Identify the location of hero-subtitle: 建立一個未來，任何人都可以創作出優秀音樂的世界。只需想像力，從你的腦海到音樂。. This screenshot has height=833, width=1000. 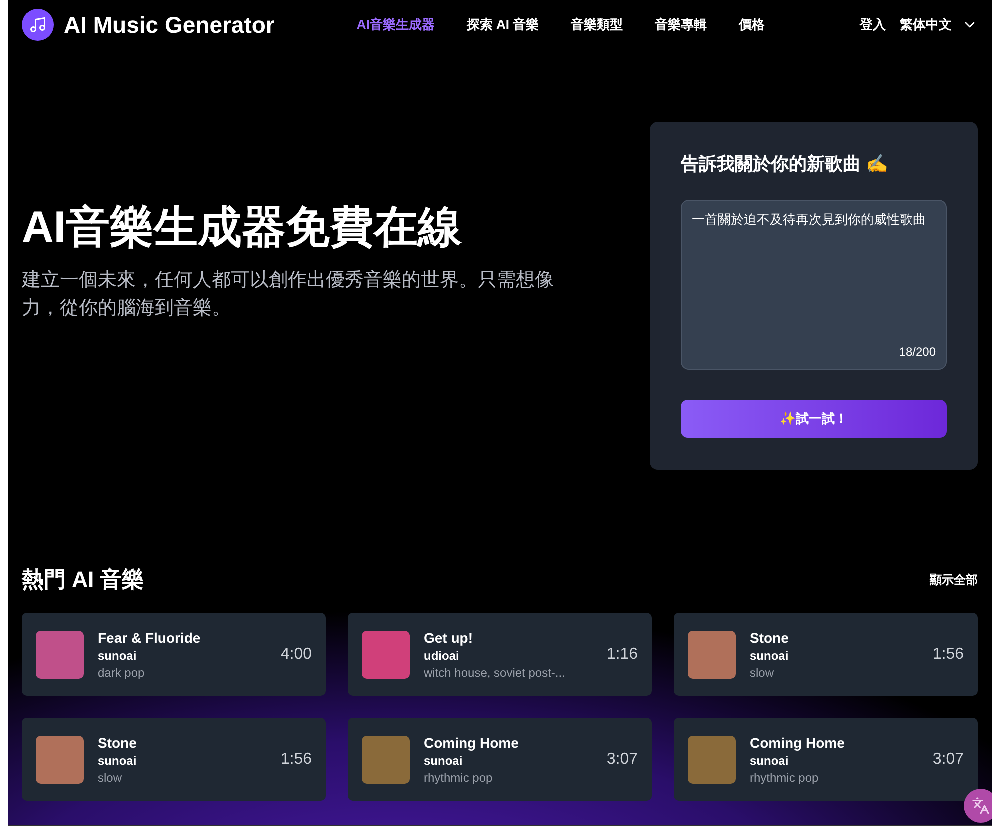
(288, 295).